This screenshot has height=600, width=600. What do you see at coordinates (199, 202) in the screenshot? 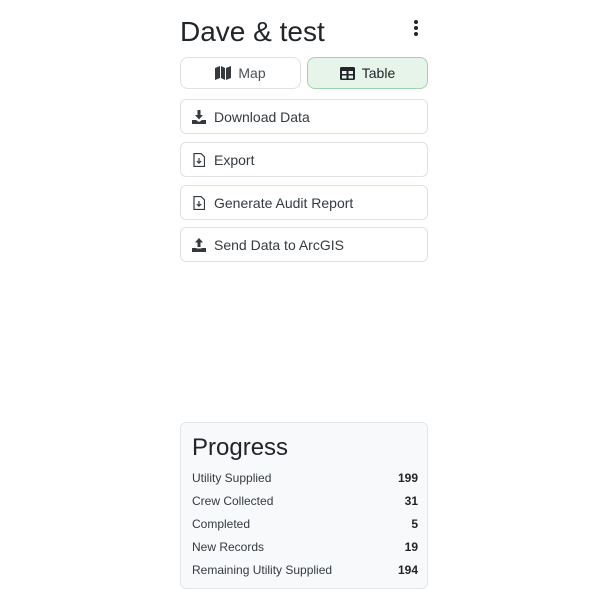
I see `file-report-icon` at bounding box center [199, 202].